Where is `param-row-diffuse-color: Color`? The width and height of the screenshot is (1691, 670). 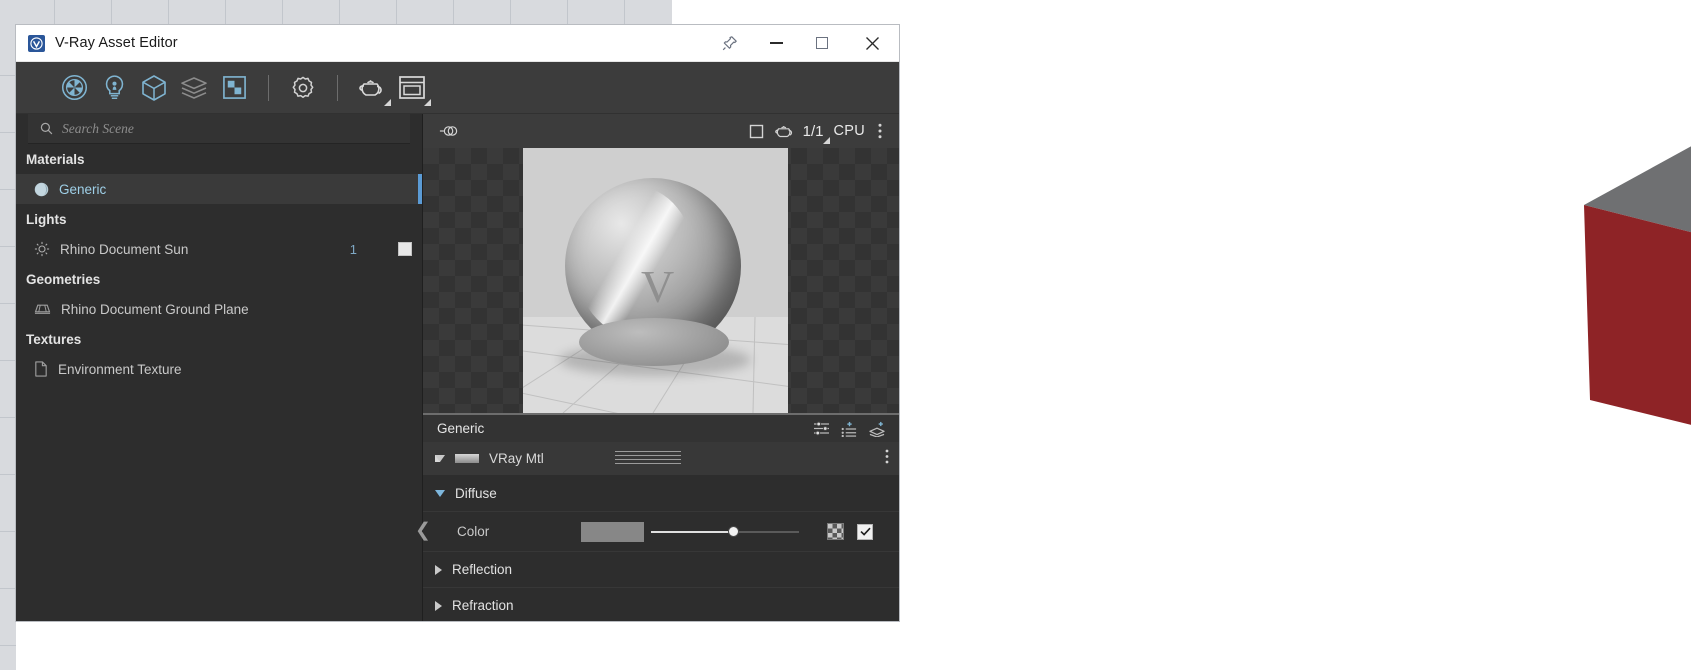 param-row-diffuse-color: Color is located at coordinates (661, 532).